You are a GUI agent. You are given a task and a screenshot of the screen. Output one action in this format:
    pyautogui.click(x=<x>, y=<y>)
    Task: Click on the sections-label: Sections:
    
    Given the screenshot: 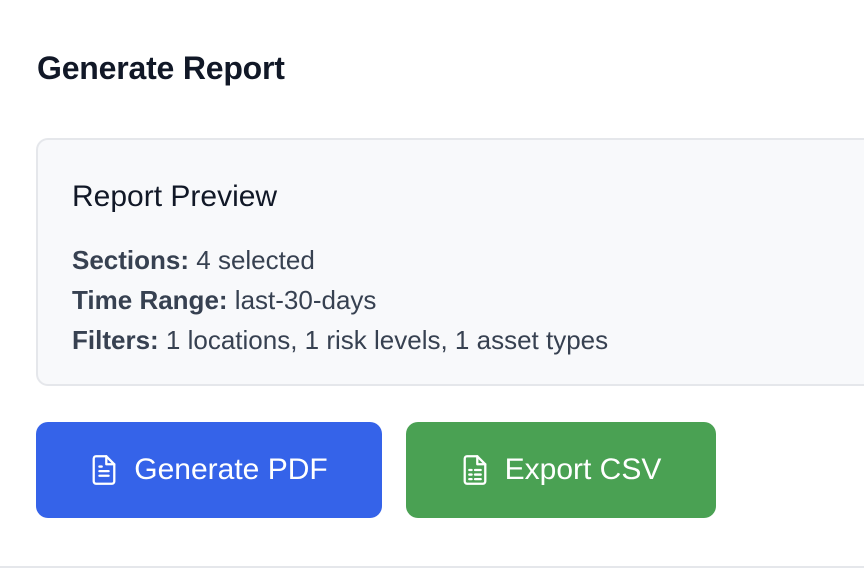 What is the action you would take?
    pyautogui.click(x=131, y=260)
    